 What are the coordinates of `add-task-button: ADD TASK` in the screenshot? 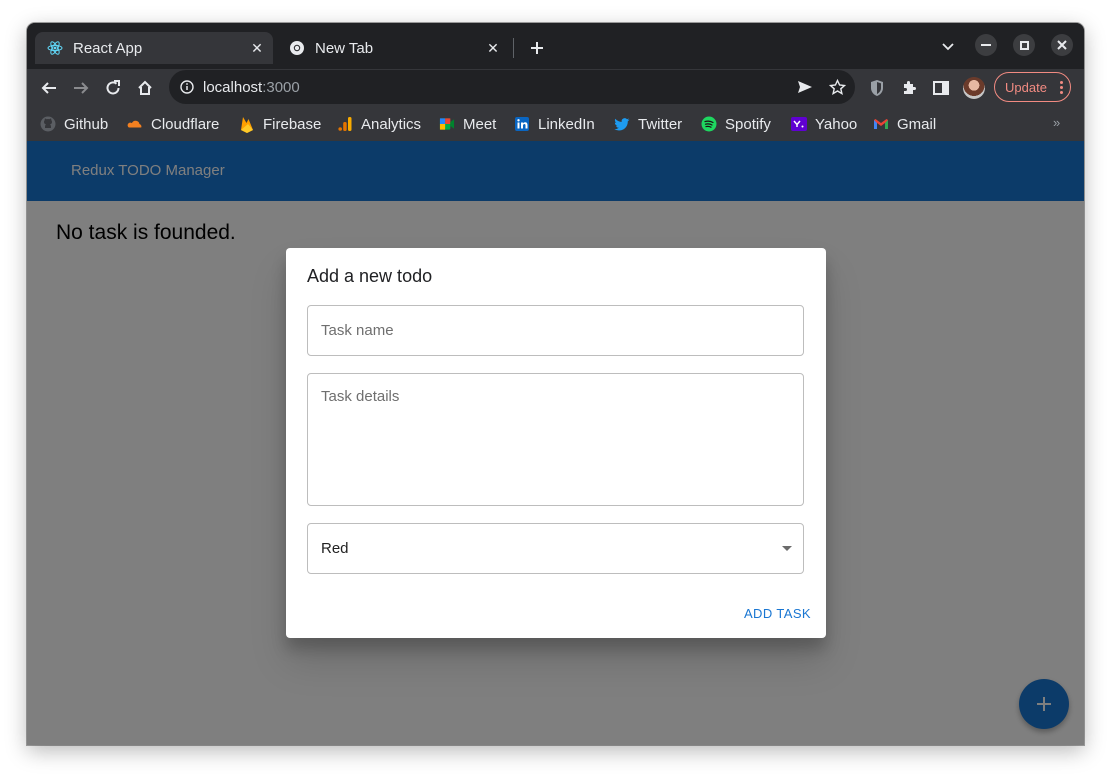 It's located at (777, 613).